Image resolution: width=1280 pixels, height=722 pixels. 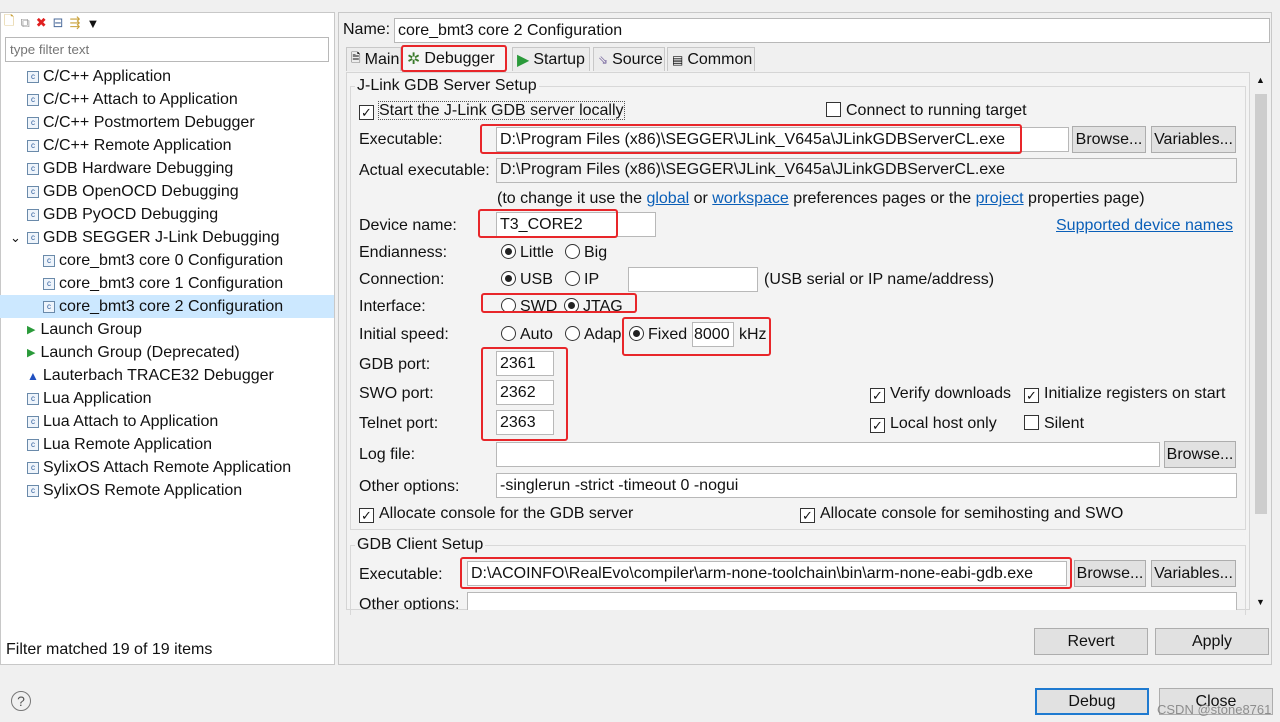 I want to click on swd-radio: SWD, so click(x=529, y=307).